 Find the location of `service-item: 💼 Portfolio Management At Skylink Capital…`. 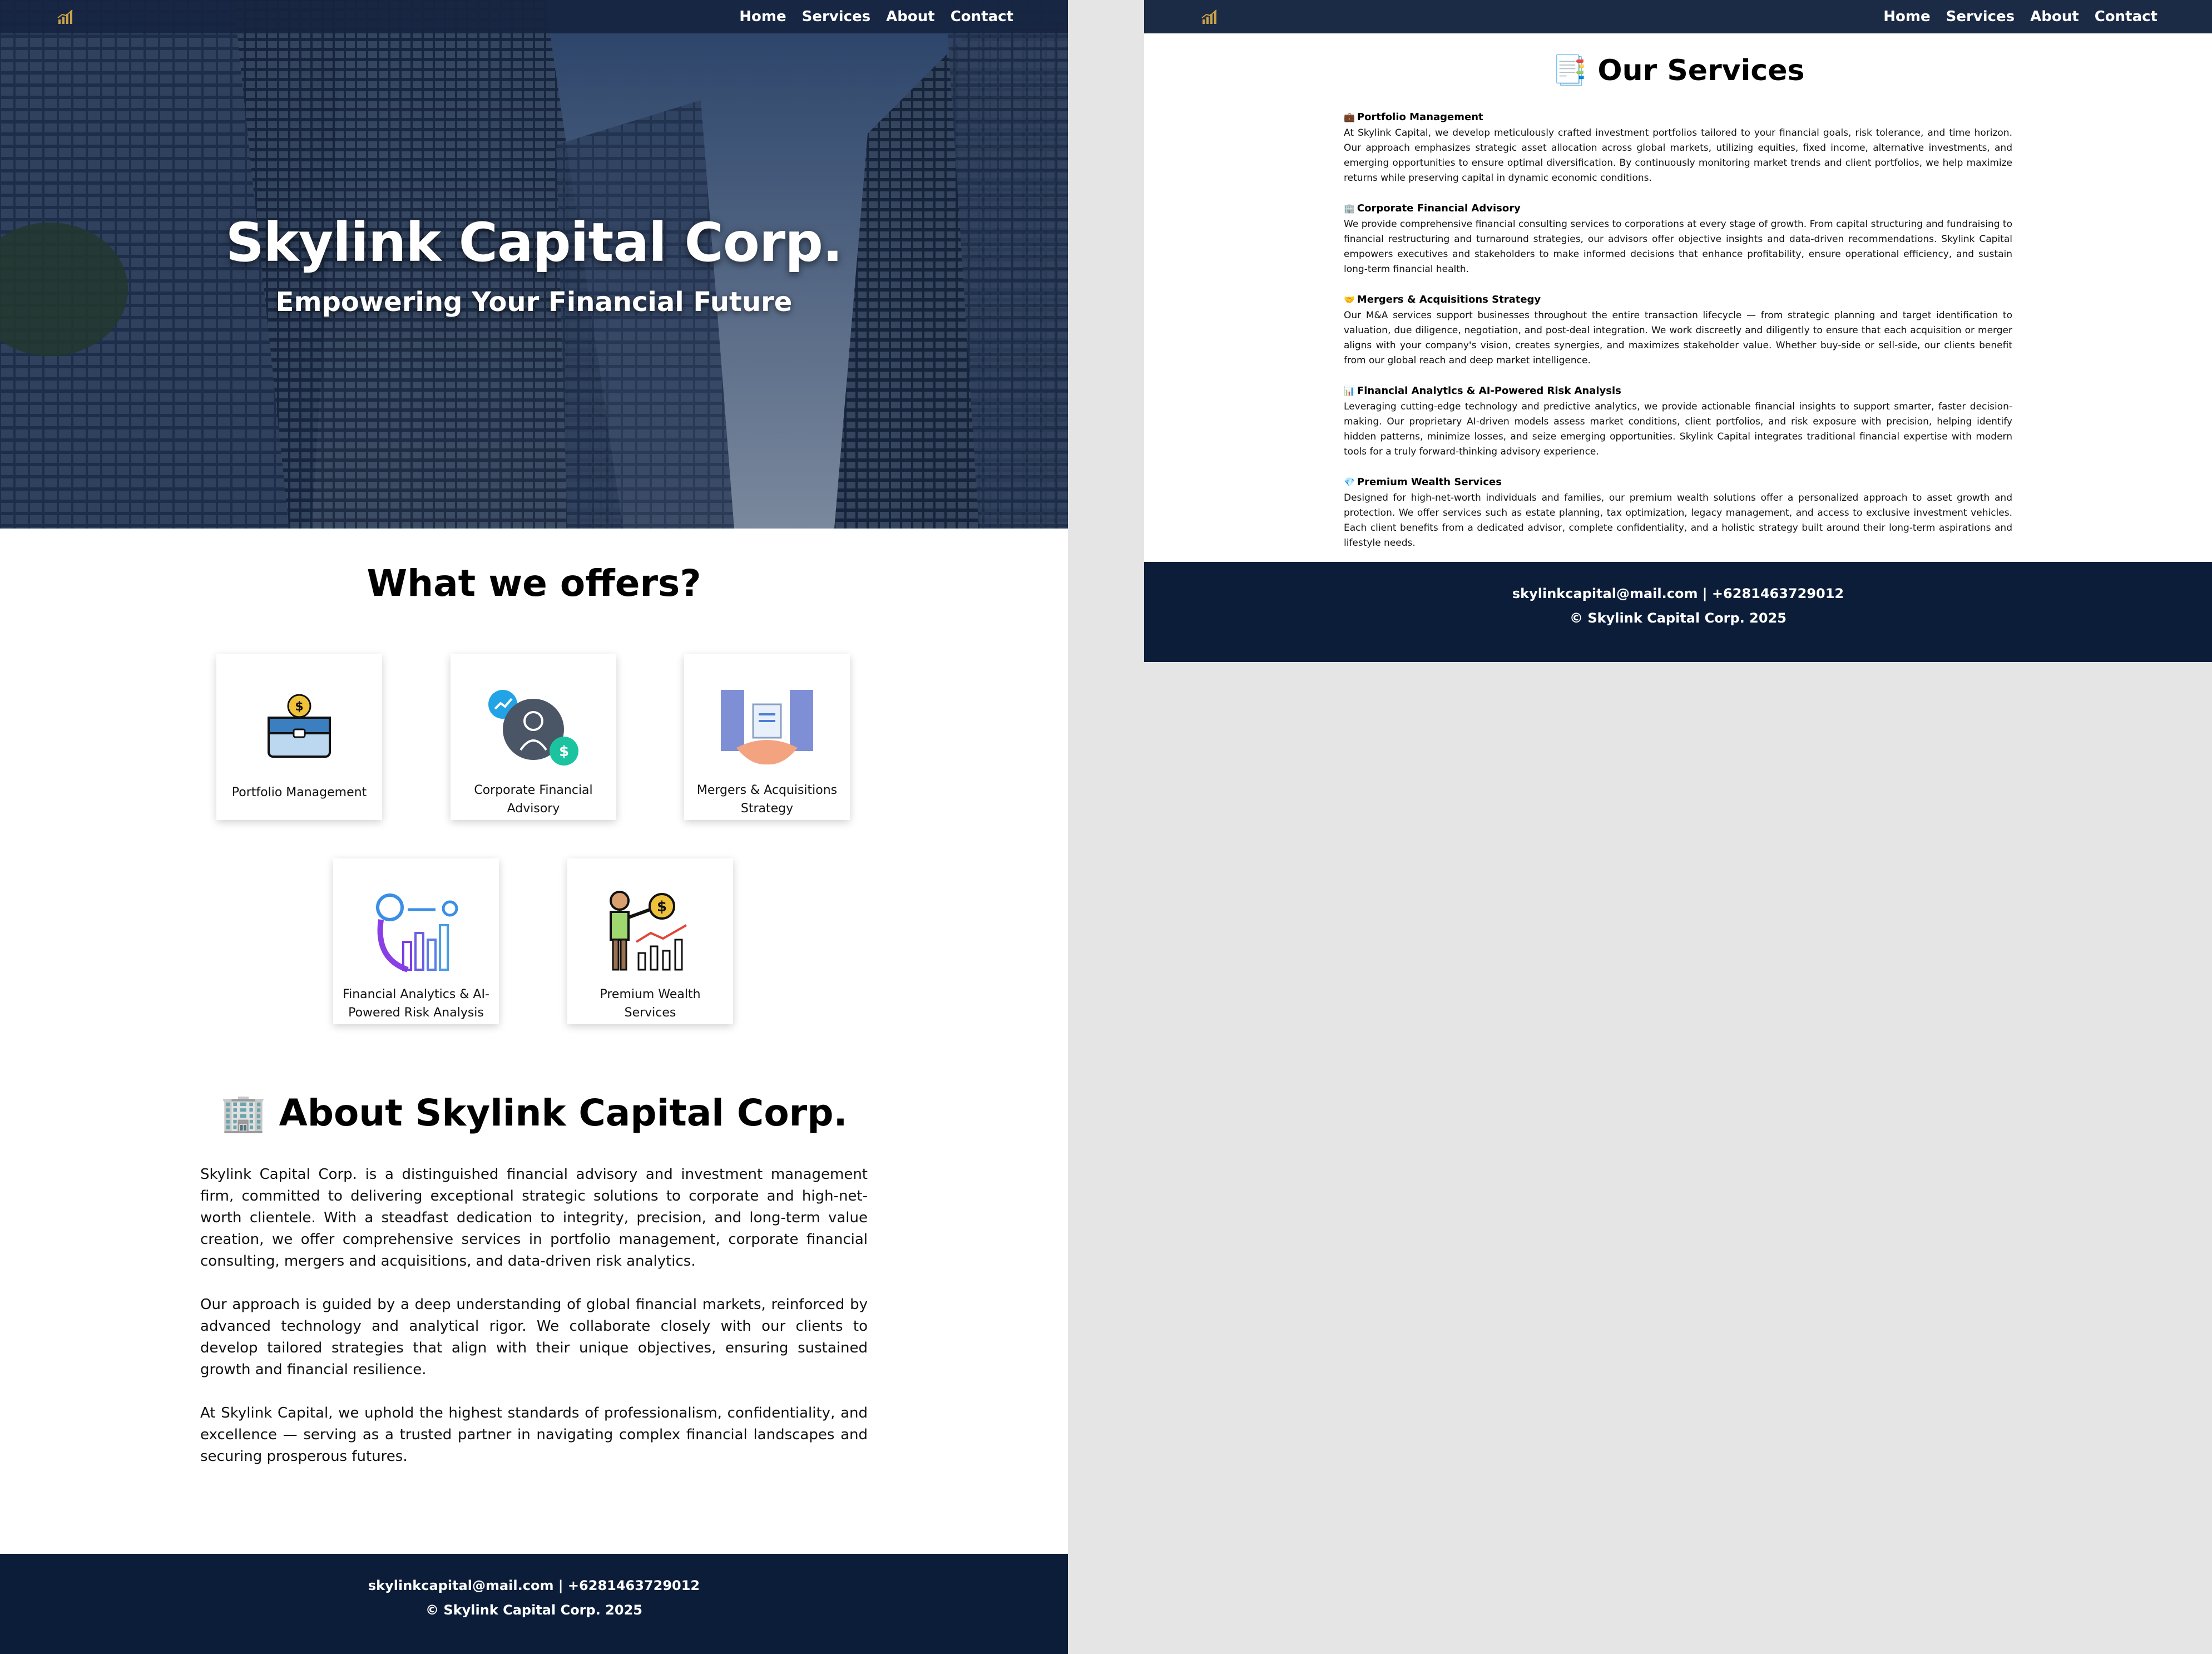

service-item: 💼 Portfolio Management At Skylink Capital… is located at coordinates (1678, 147).